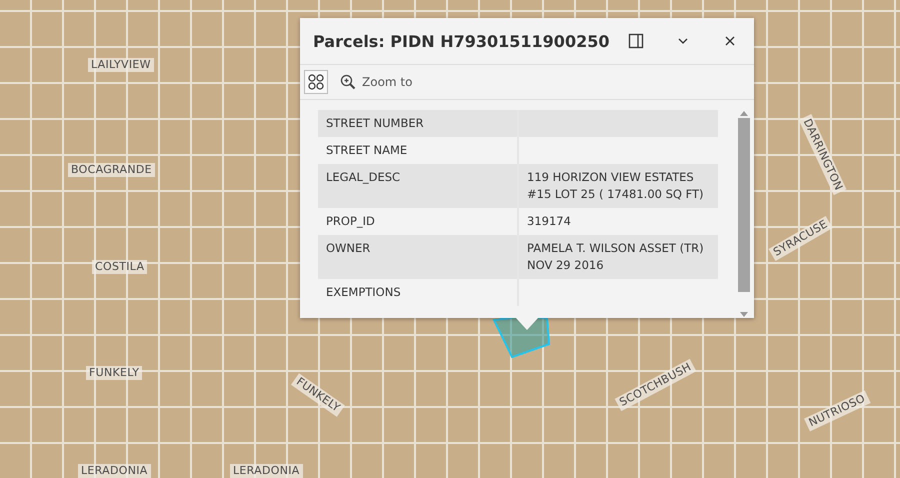 This screenshot has width=900, height=478. I want to click on street-label: FUNKELY, so click(114, 373).